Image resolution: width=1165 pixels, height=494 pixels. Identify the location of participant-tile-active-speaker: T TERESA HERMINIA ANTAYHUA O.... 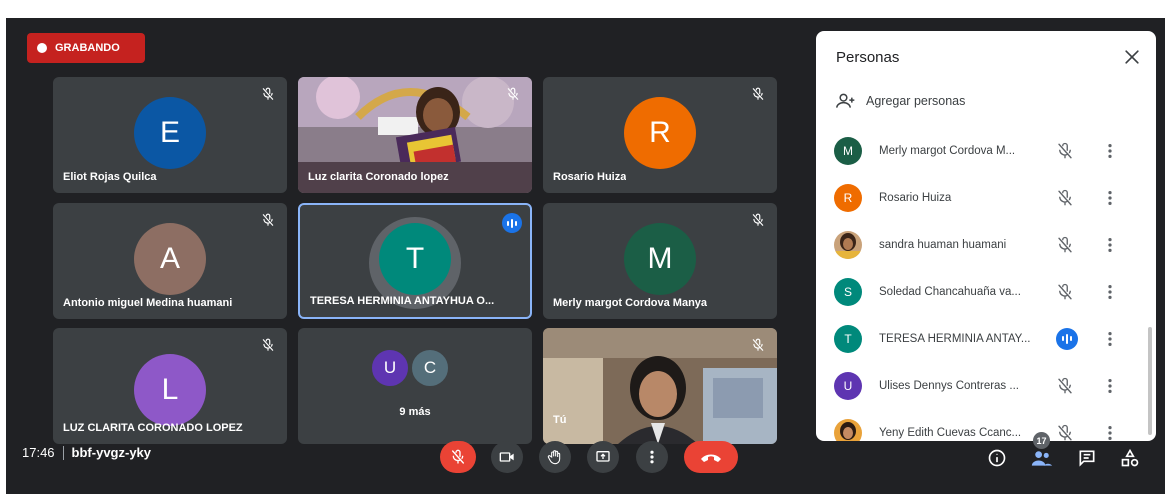
(415, 261).